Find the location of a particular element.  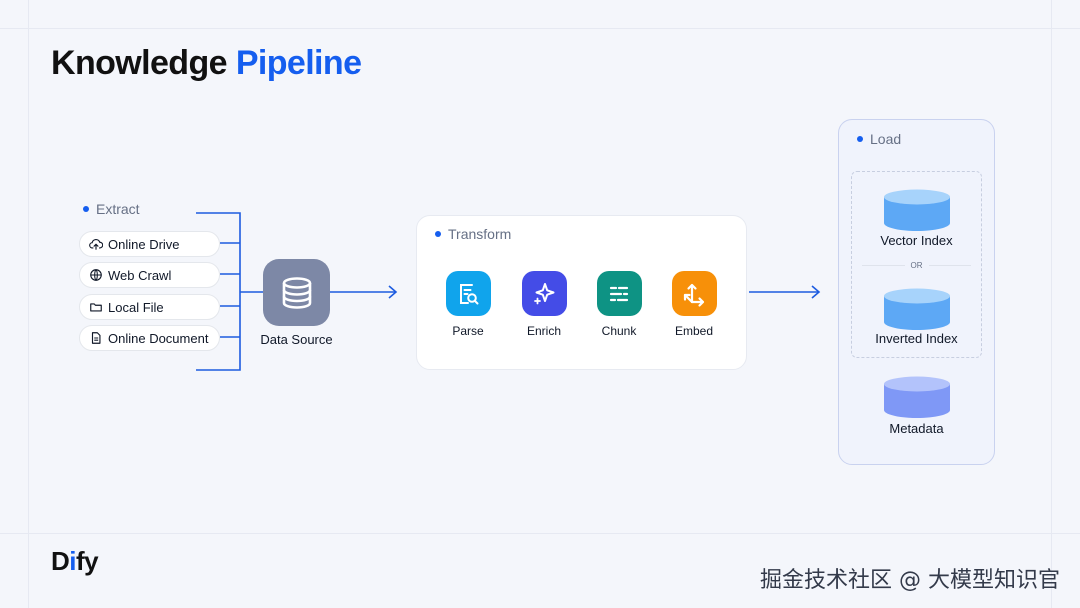

step-parse: Parse is located at coordinates (468, 304).